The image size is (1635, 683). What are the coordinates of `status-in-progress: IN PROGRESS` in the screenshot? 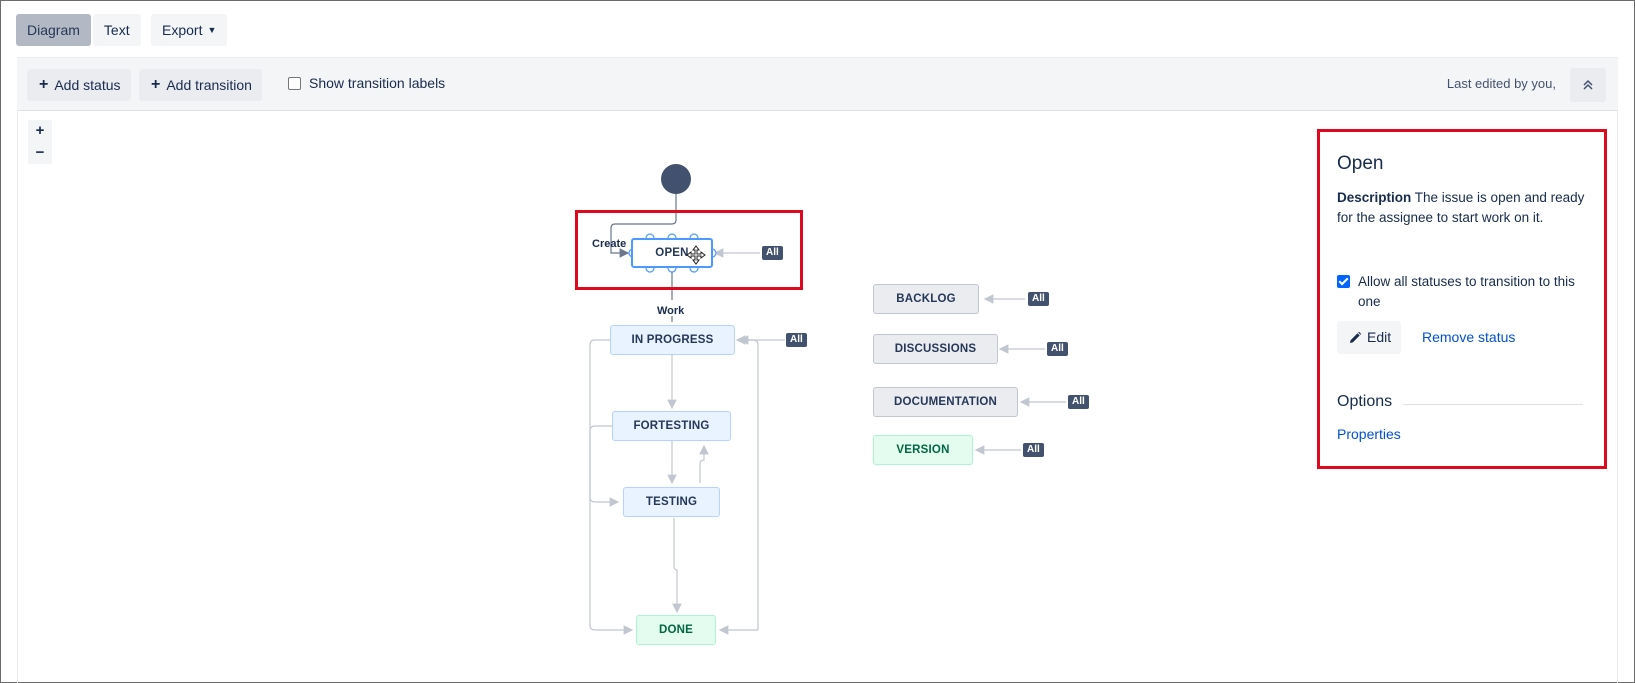 It's located at (672, 340).